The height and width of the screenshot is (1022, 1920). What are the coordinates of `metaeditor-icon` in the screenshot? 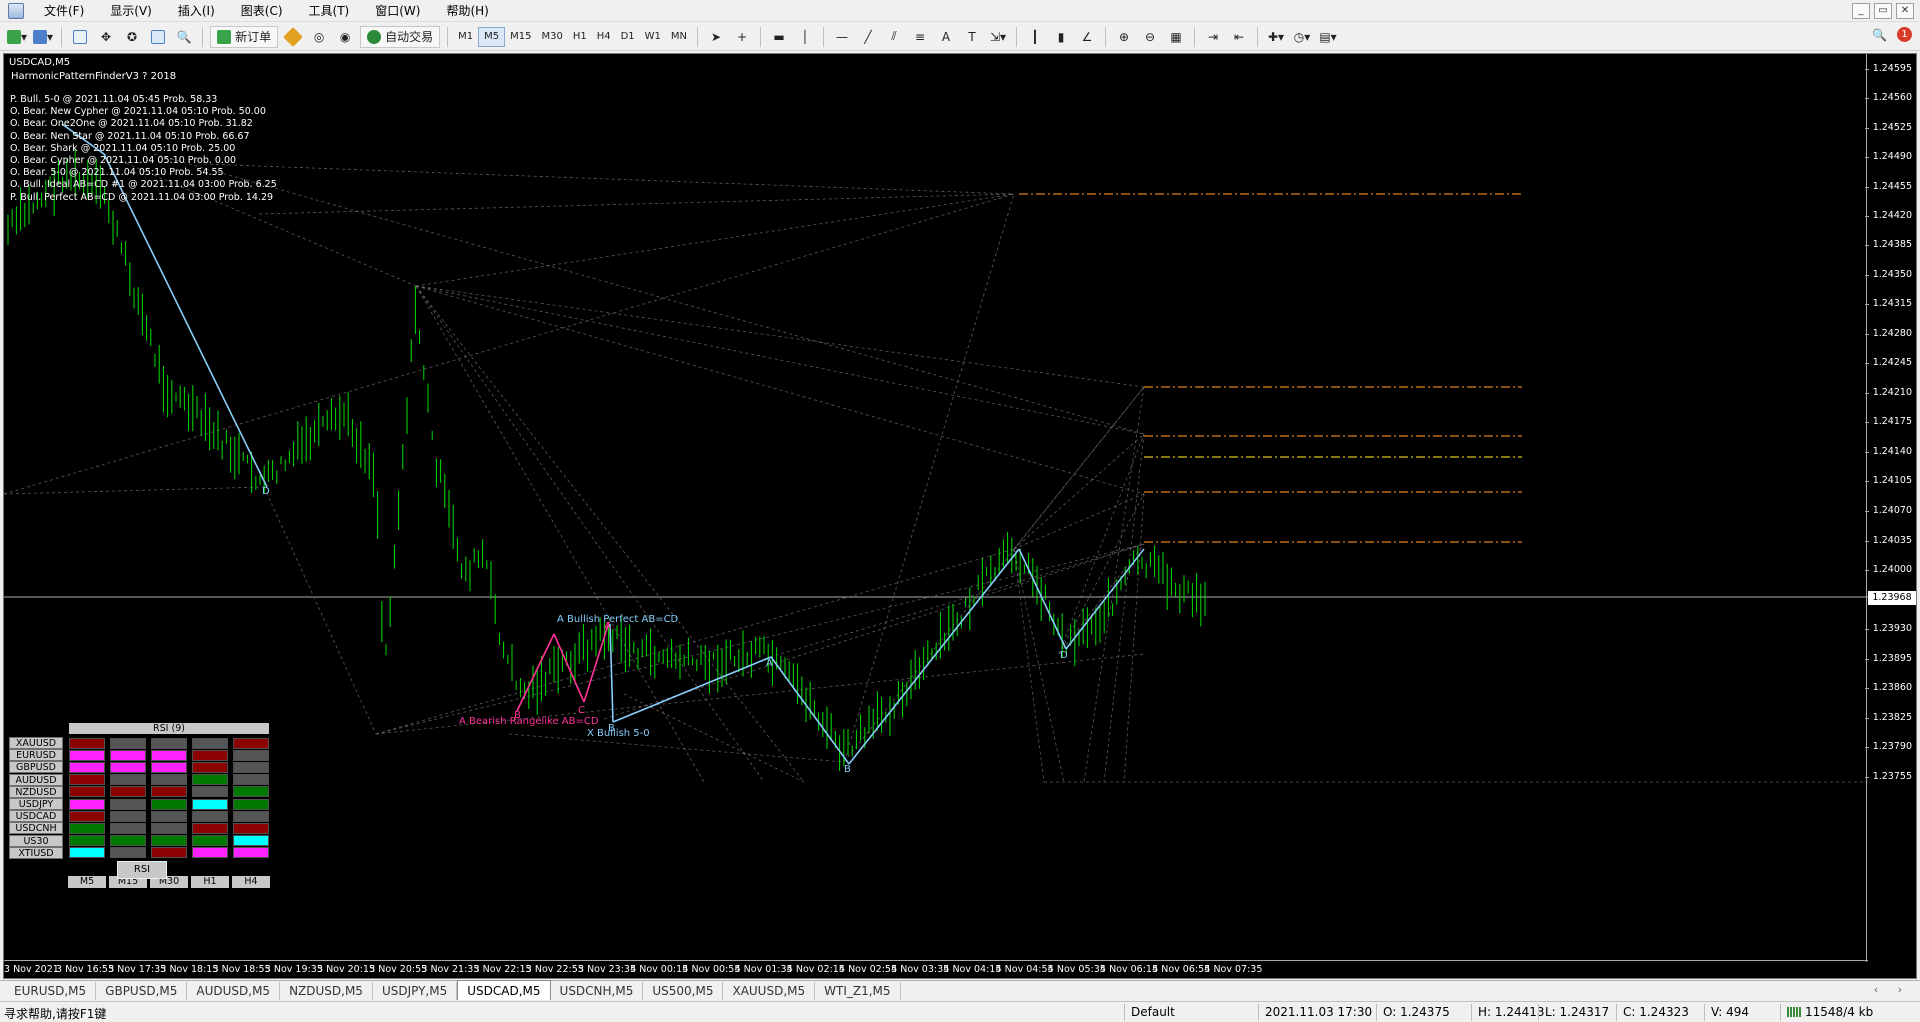 It's located at (293, 37).